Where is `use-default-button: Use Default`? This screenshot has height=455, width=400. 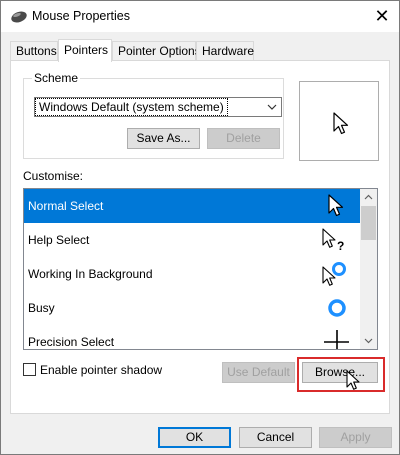 use-default-button: Use Default is located at coordinates (258, 372).